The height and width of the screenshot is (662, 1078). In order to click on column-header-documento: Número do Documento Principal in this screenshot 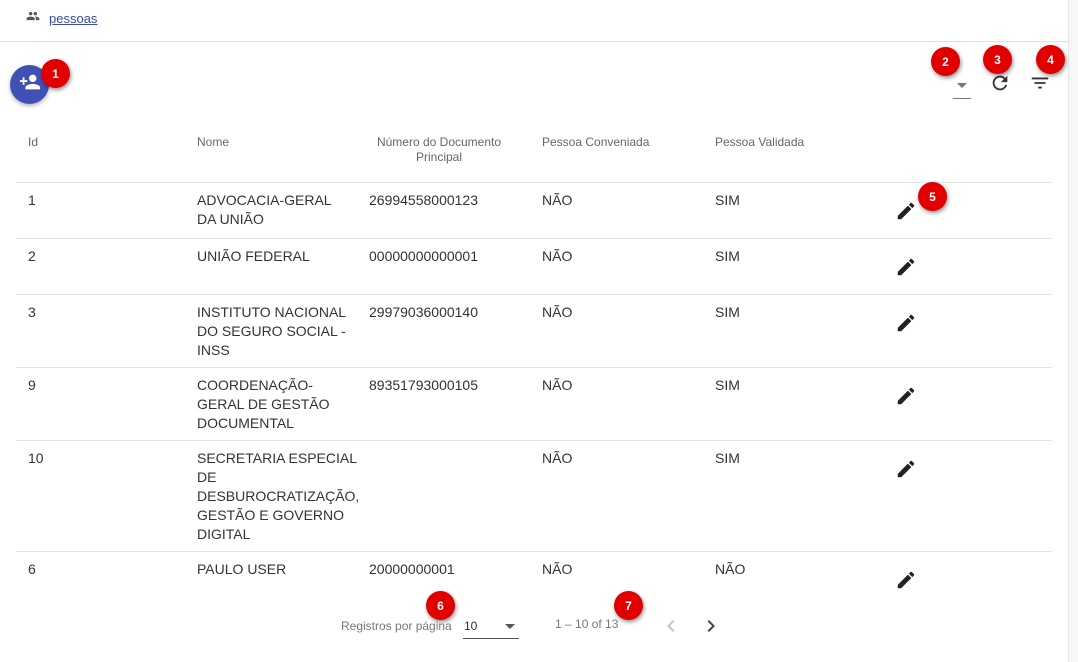, I will do `click(439, 150)`.